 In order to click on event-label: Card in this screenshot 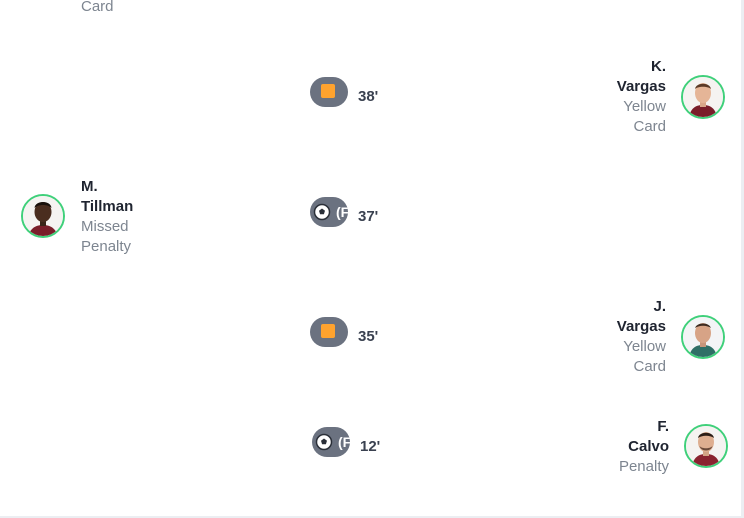, I will do `click(97, 7)`.